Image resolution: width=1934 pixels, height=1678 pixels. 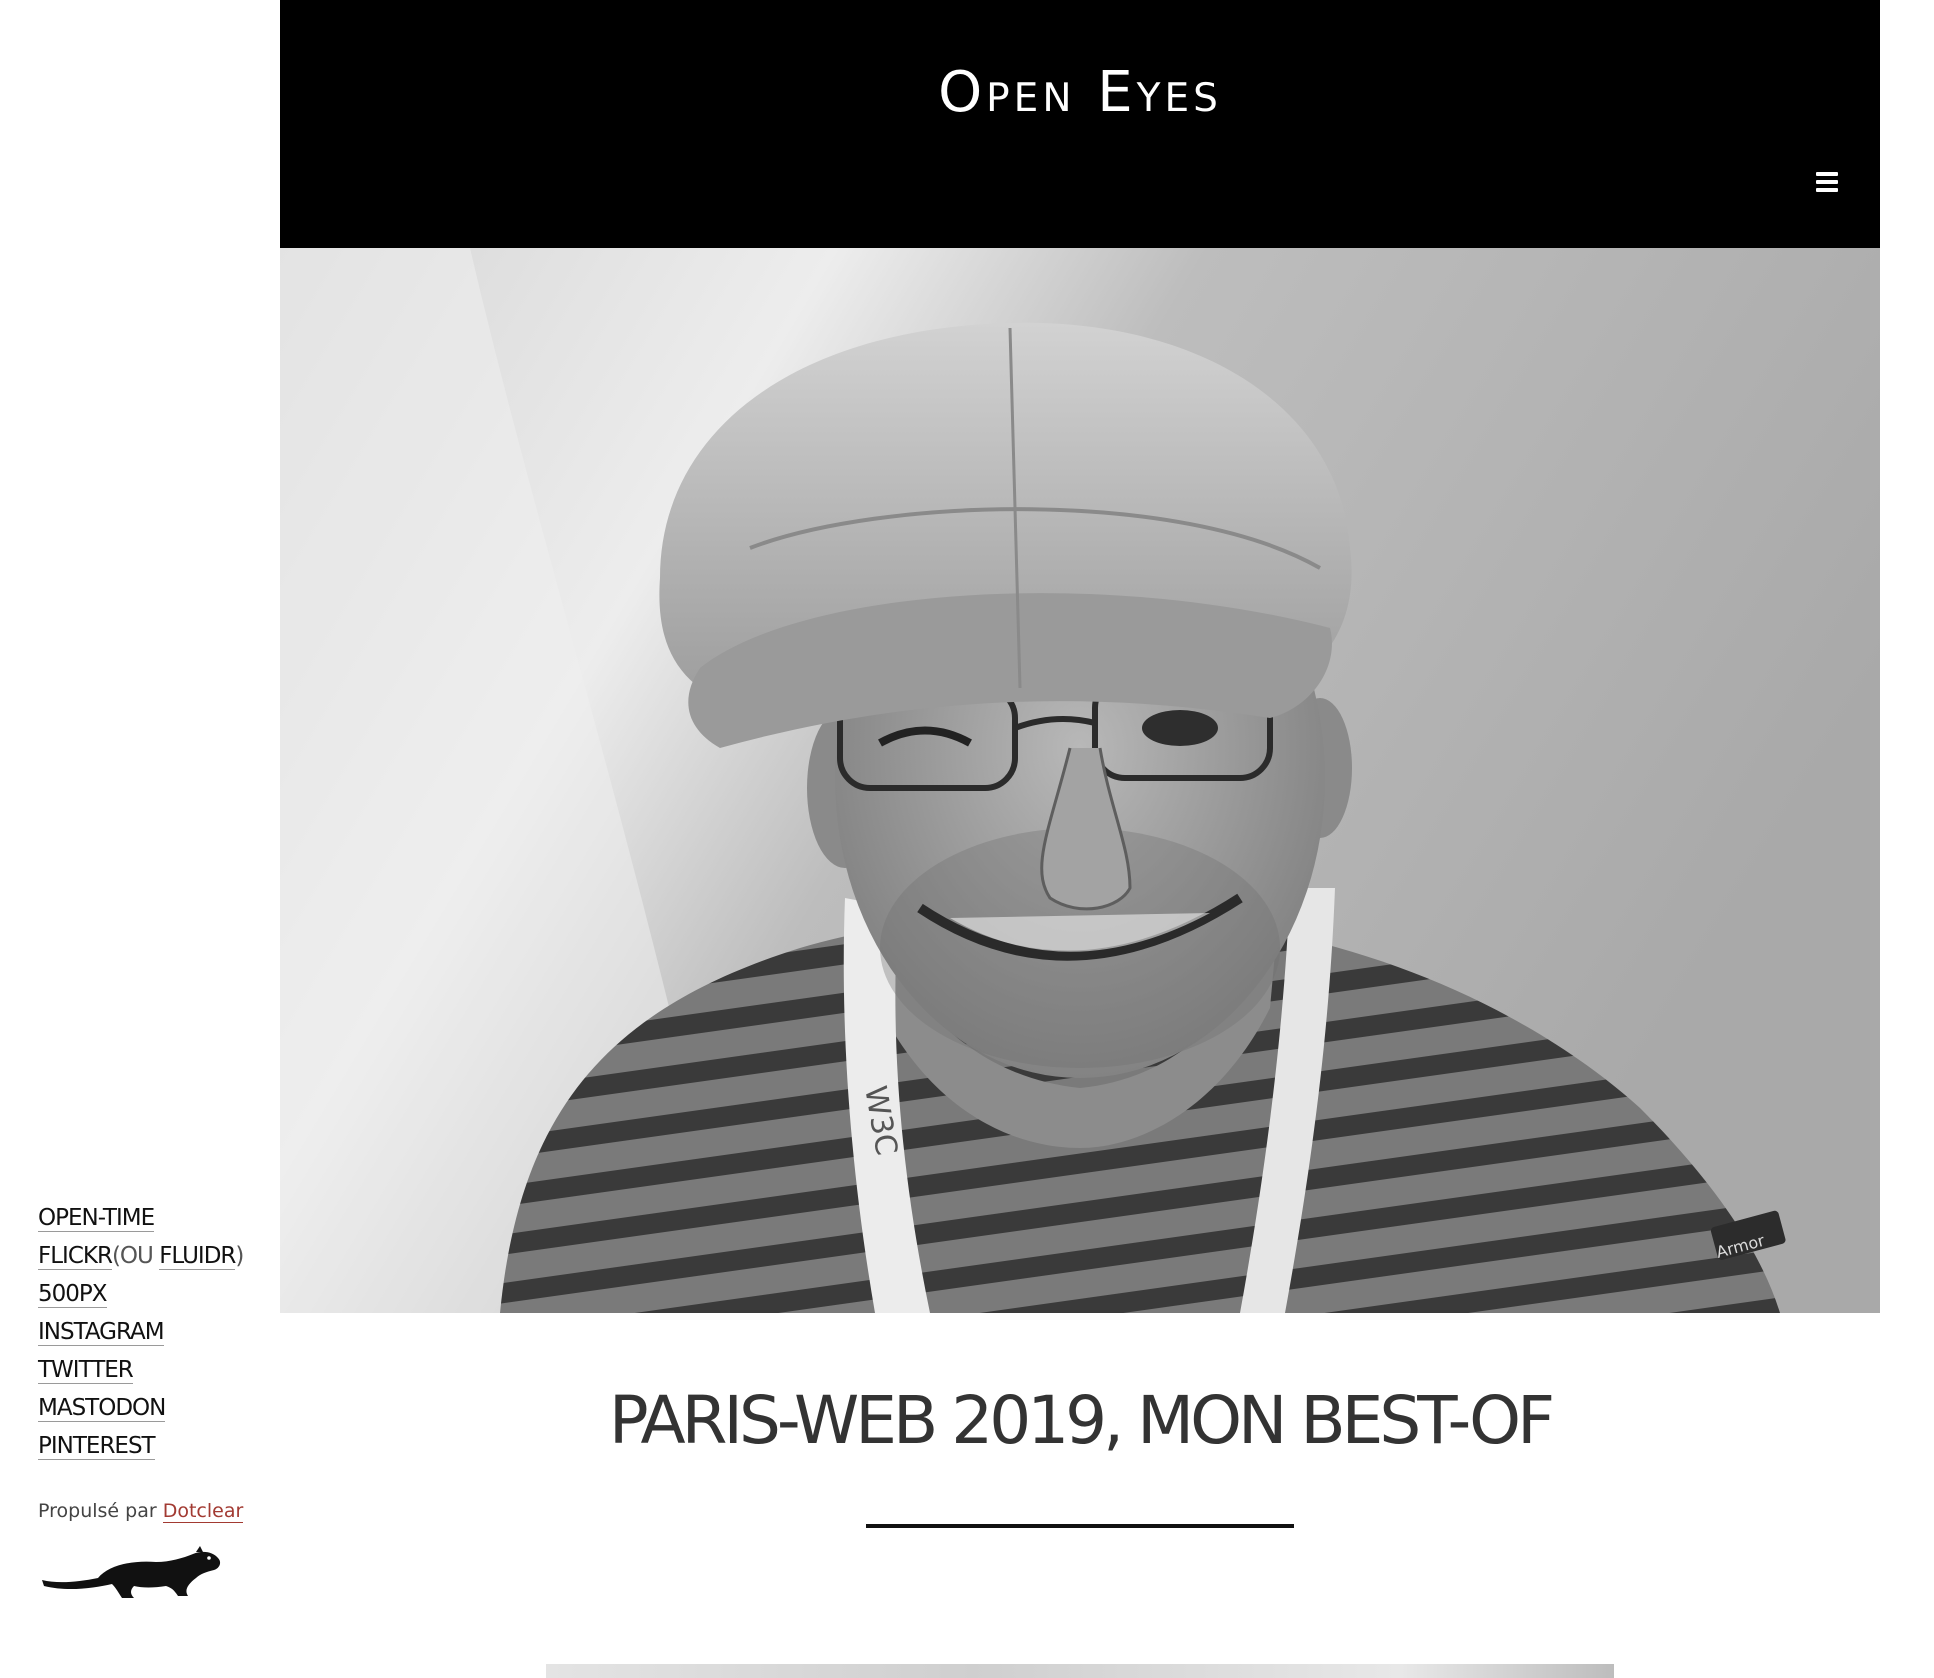 I want to click on flickr-alt-suffix: ), so click(x=239, y=1256).